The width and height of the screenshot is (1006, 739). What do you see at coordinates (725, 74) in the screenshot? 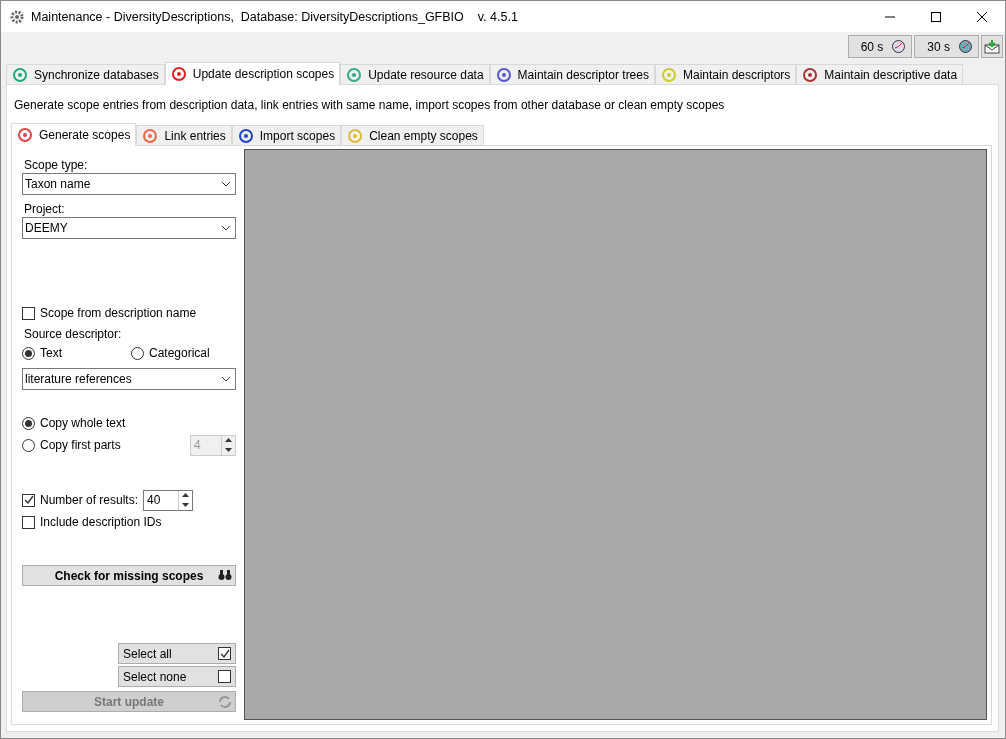
I see `main-tab: Maintain descriptors` at bounding box center [725, 74].